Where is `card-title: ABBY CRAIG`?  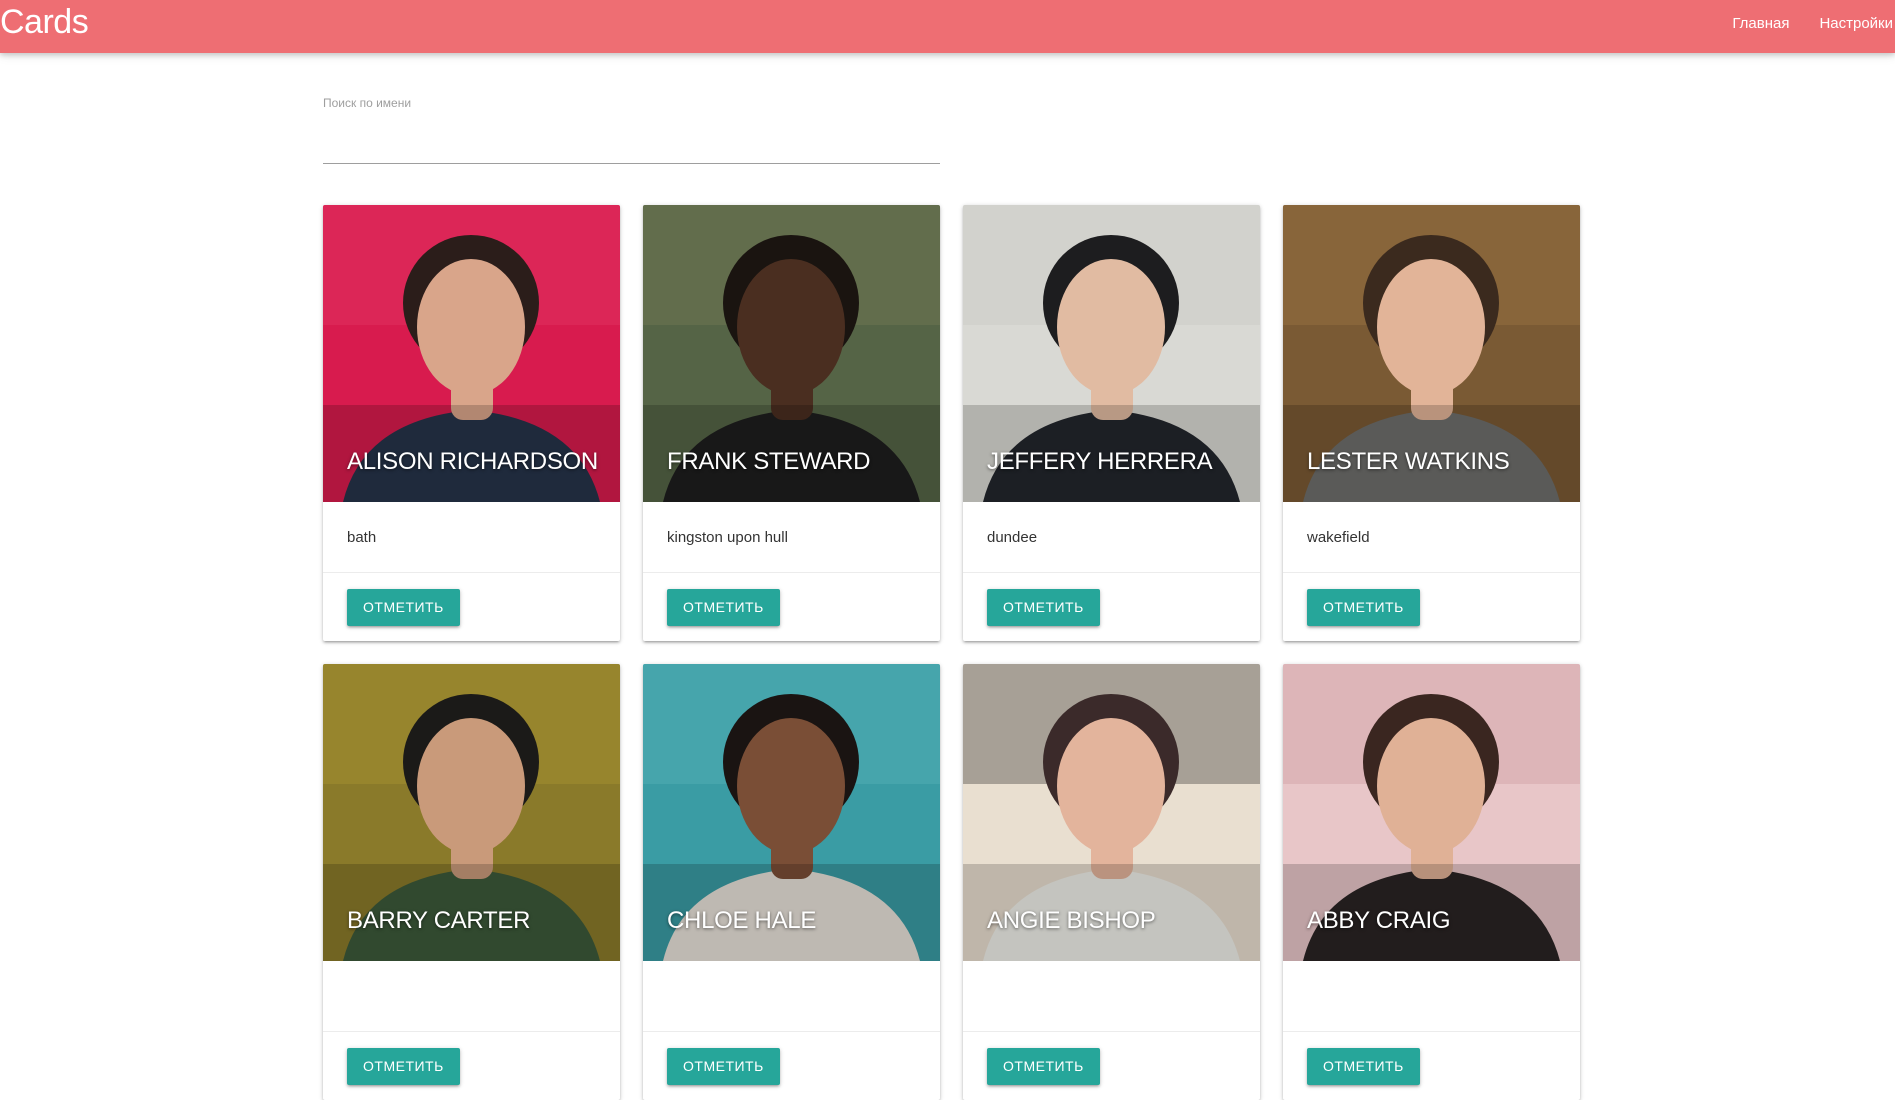 card-title: ABBY CRAIG is located at coordinates (1379, 920).